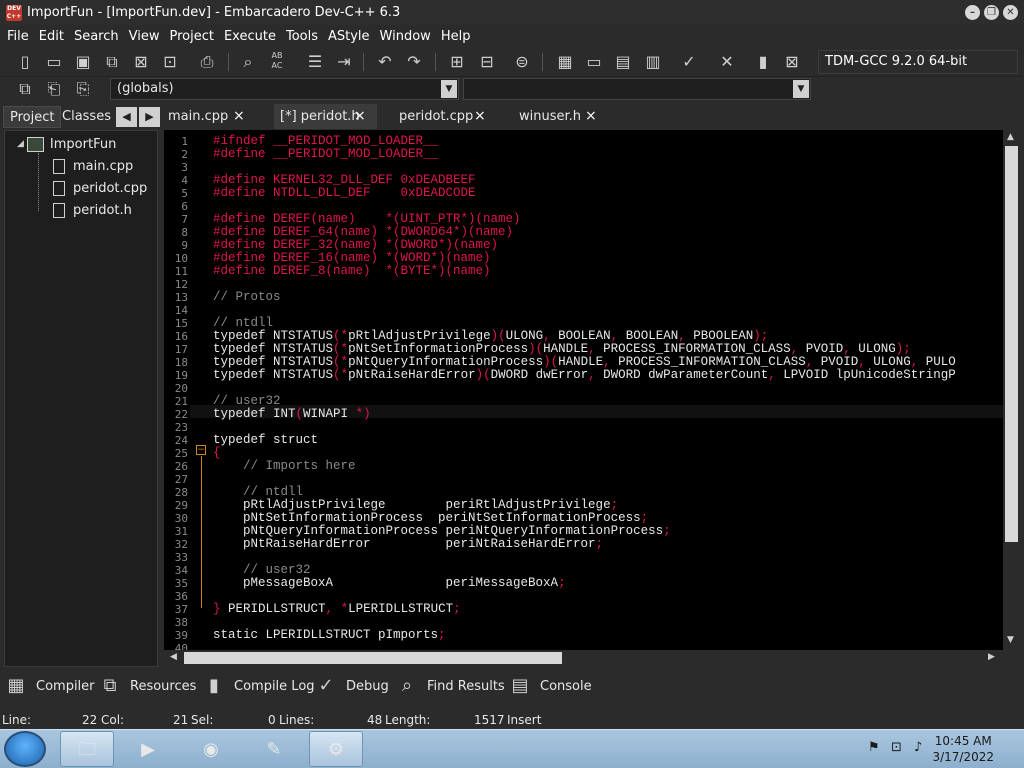  I want to click on code-line: #define NTDLL_DLL_DEF 0xDEADCODE, so click(344, 193).